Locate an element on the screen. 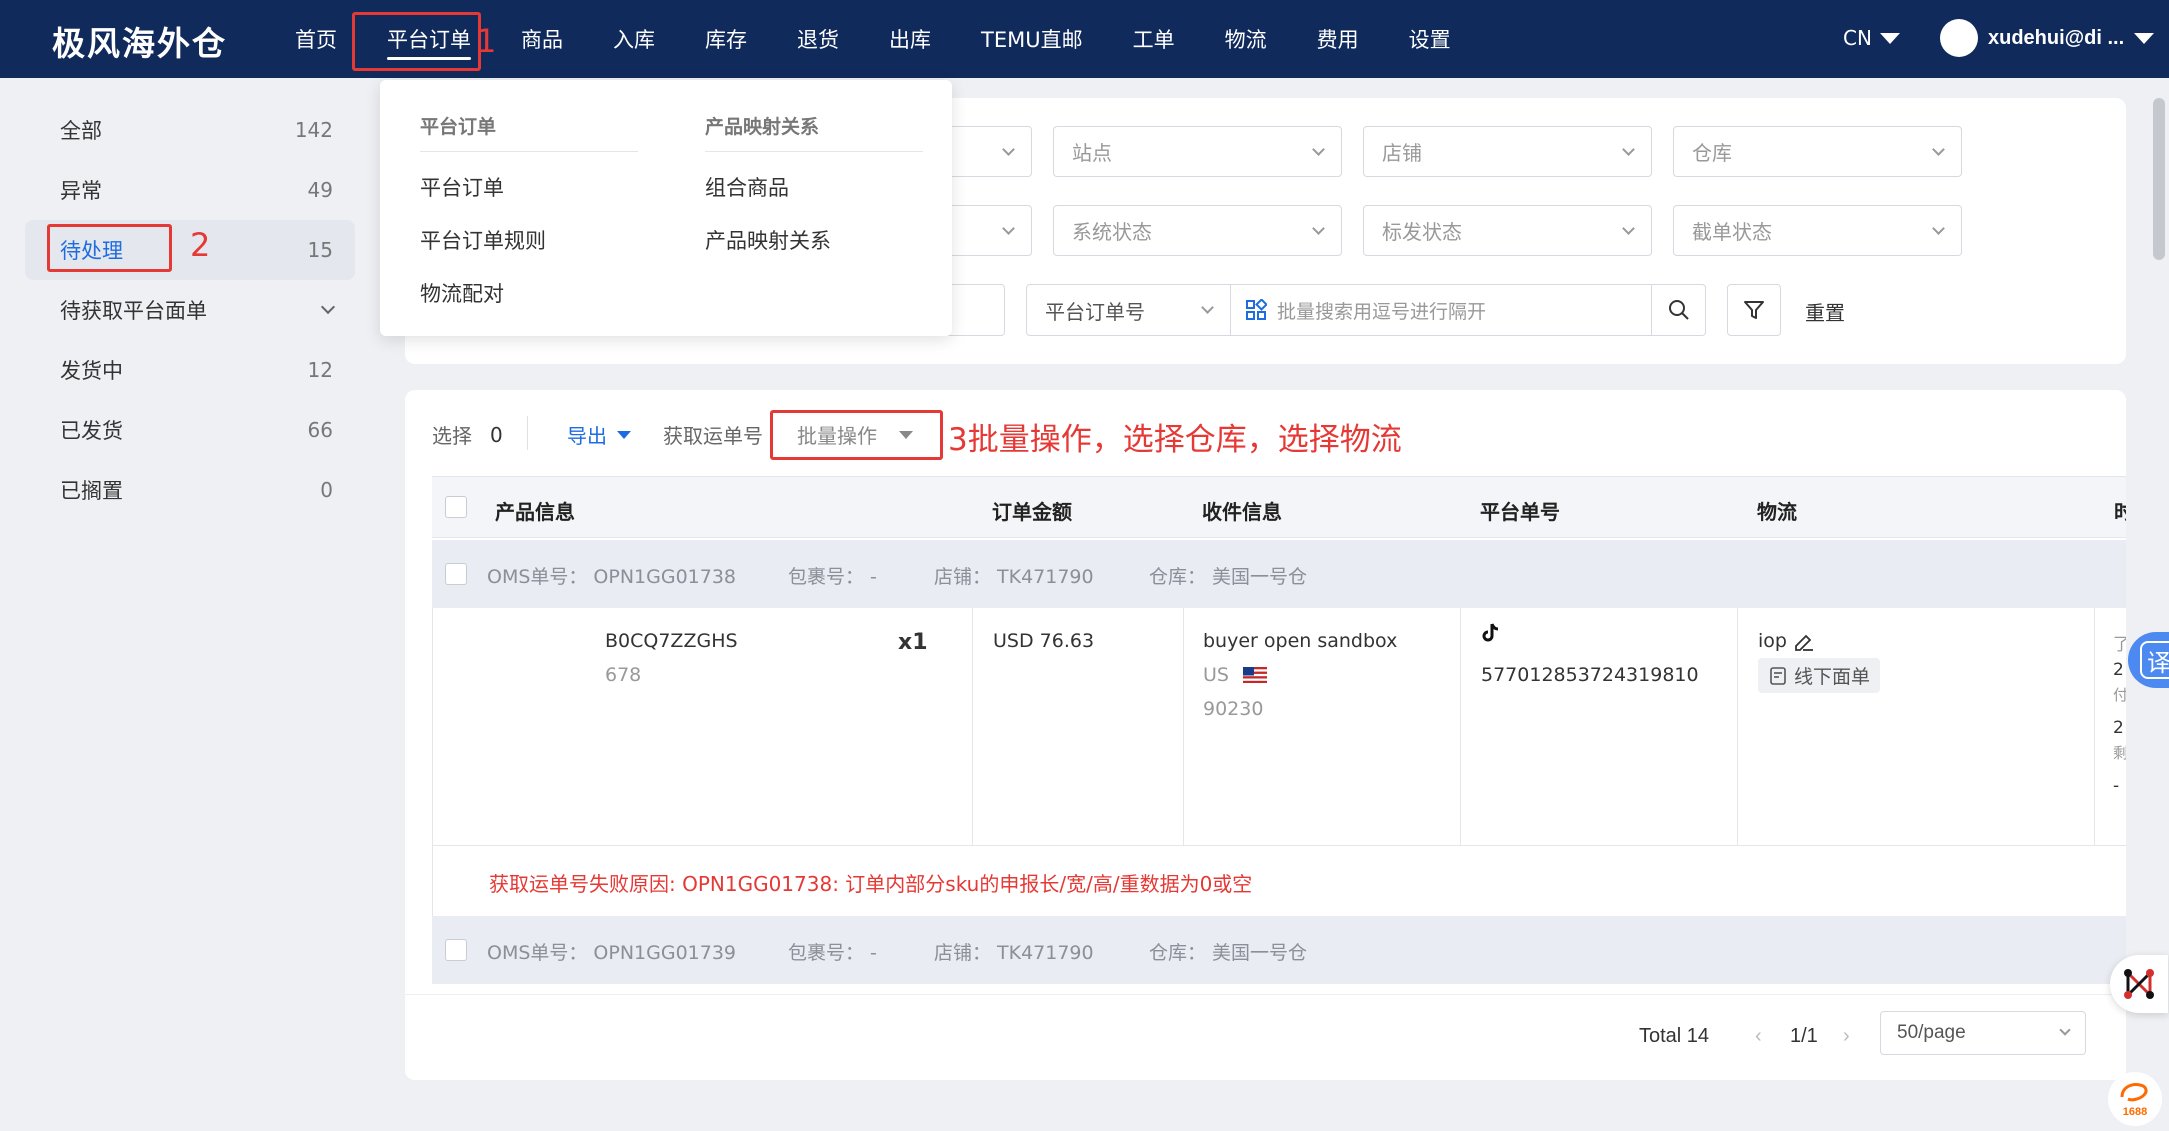 This screenshot has width=2169, height=1131. grid-icon is located at coordinates (1256, 309).